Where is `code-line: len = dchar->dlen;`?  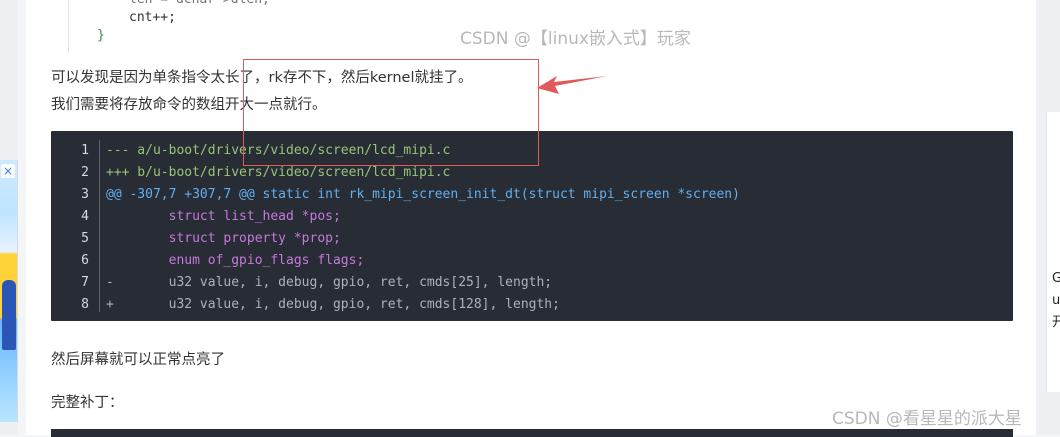 code-line: len = dchar->dlen; is located at coordinates (219, 4).